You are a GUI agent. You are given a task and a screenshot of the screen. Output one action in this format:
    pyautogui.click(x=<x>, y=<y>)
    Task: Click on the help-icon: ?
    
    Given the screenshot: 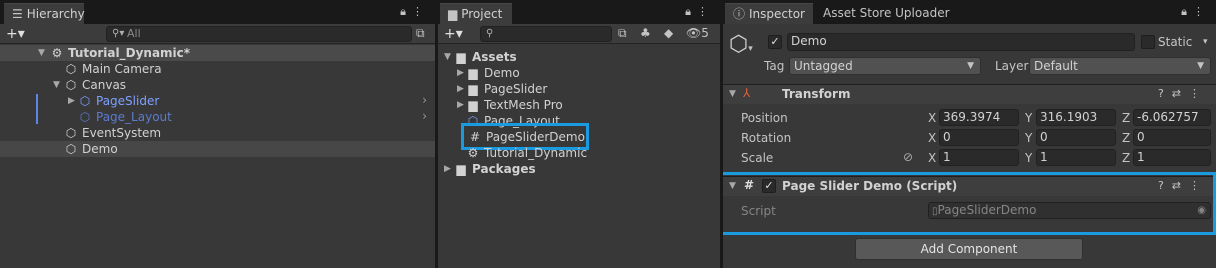 What is the action you would take?
    pyautogui.click(x=1165, y=93)
    